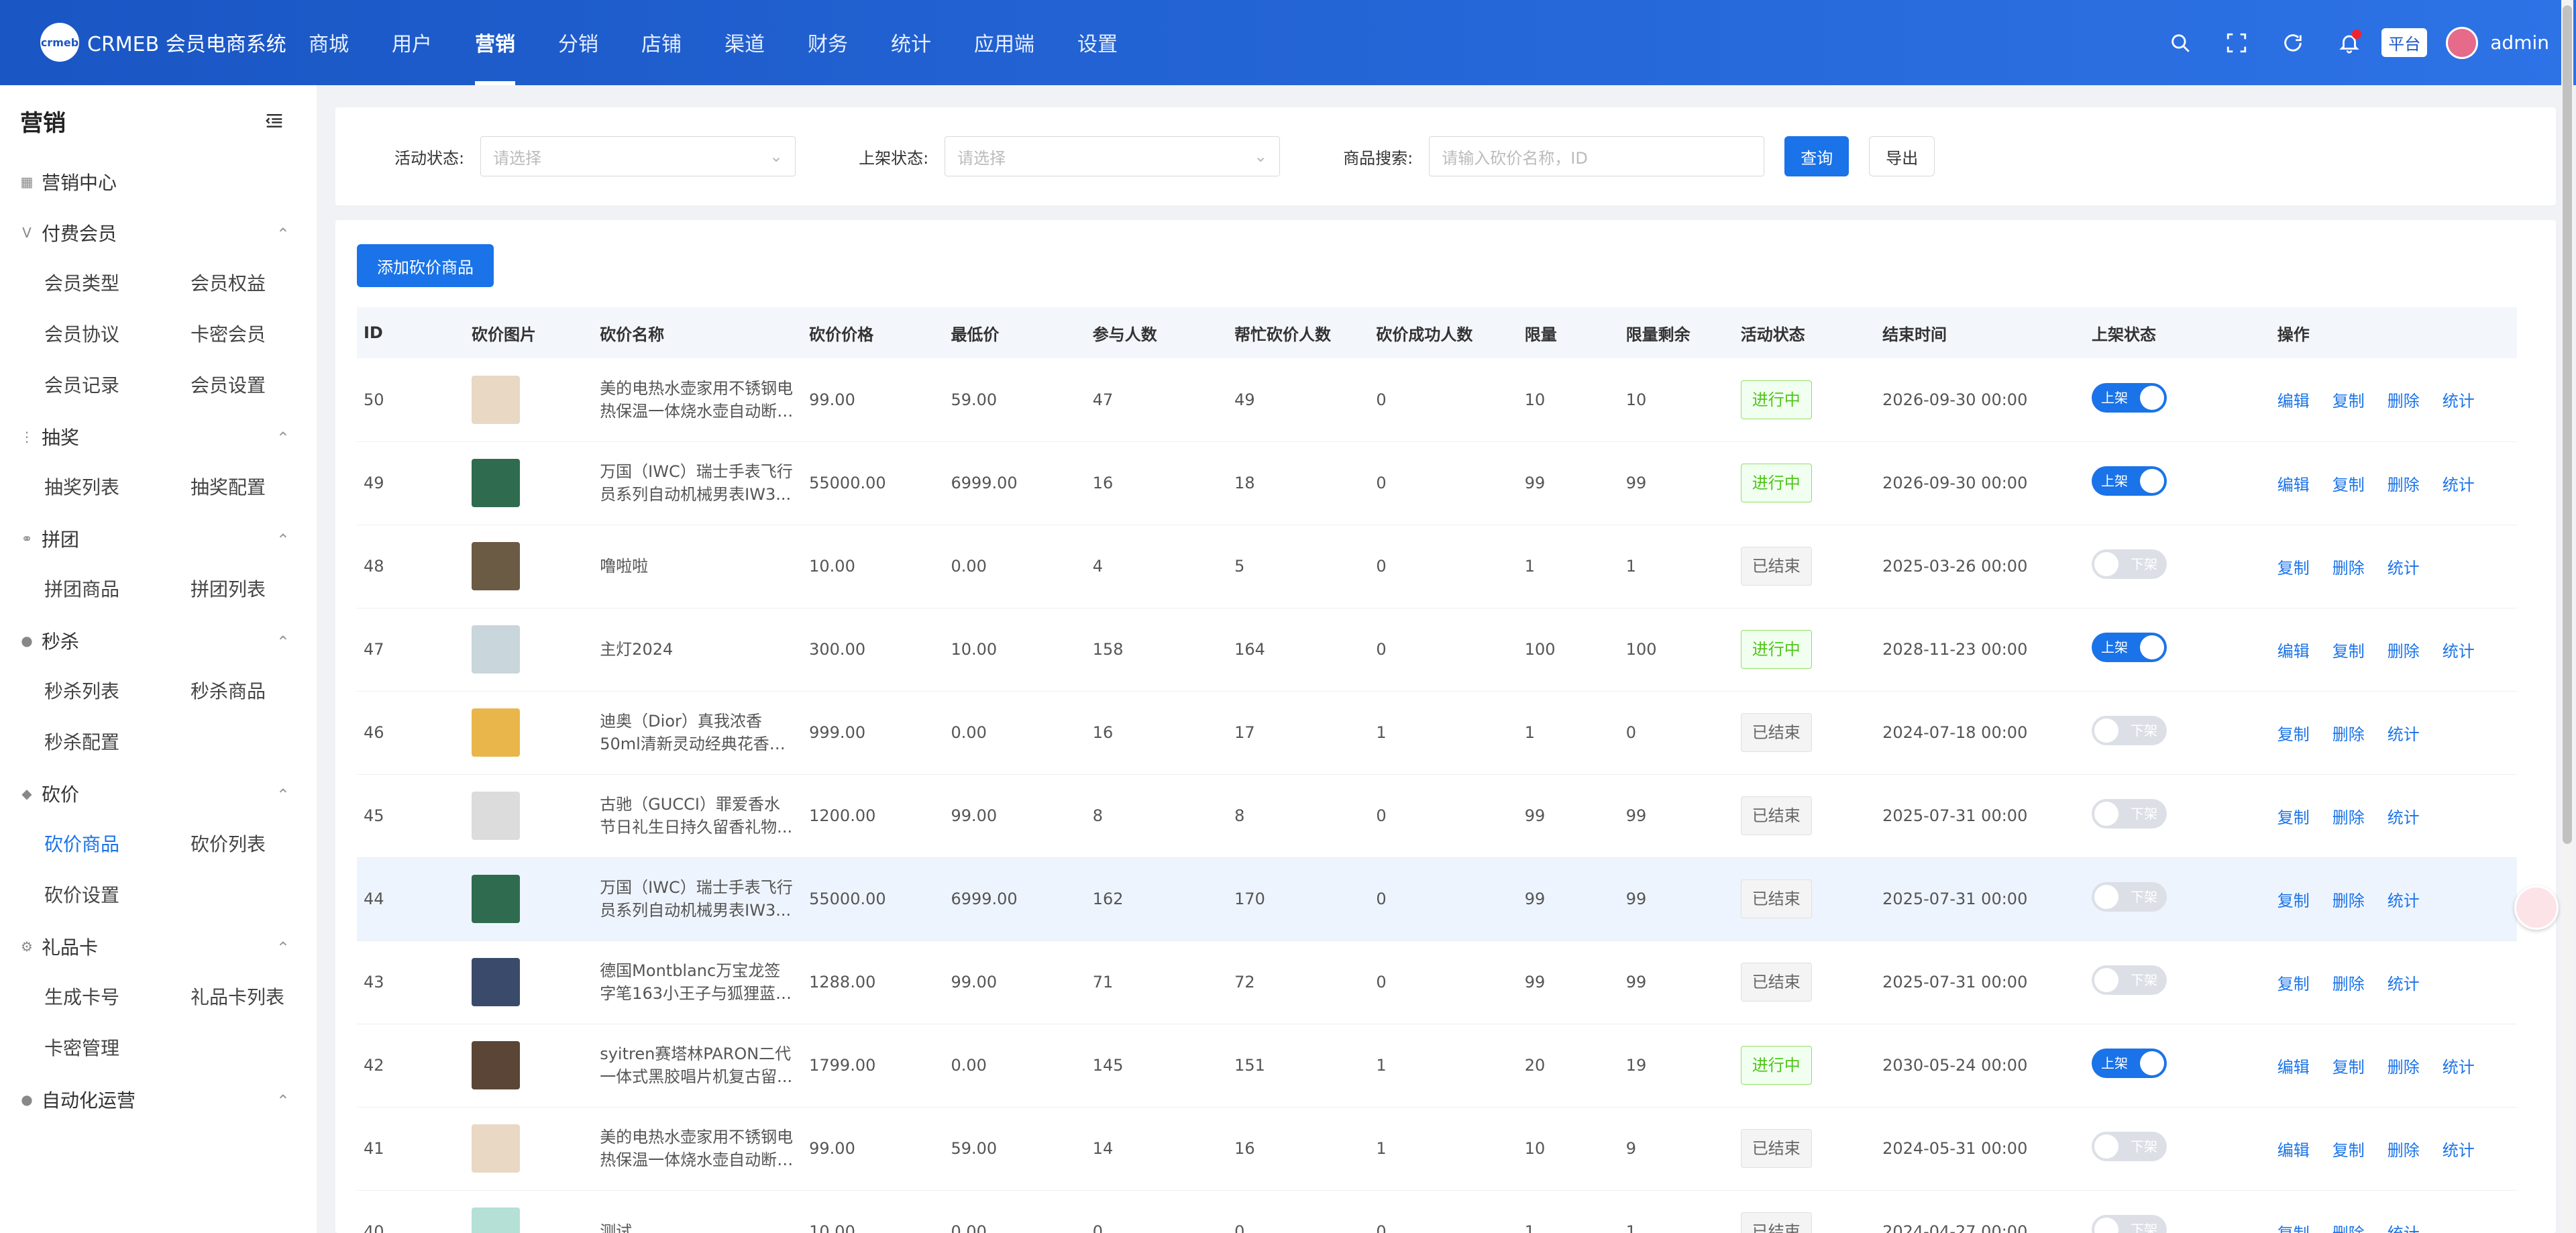 The image size is (2576, 1233). What do you see at coordinates (2292, 43) in the screenshot?
I see `refresh-icon` at bounding box center [2292, 43].